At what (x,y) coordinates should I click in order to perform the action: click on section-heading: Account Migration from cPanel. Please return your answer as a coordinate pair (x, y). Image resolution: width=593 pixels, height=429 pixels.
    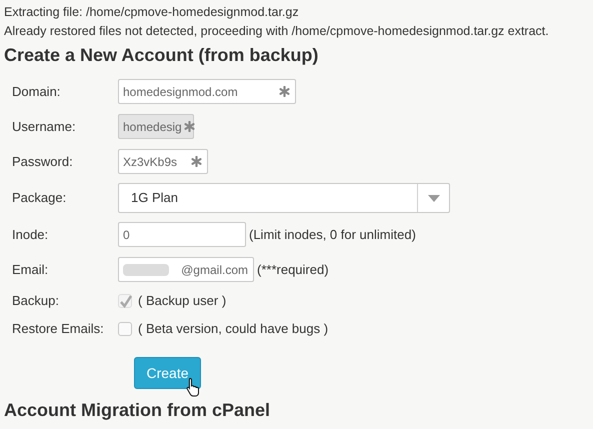
    Looking at the image, I should click on (137, 410).